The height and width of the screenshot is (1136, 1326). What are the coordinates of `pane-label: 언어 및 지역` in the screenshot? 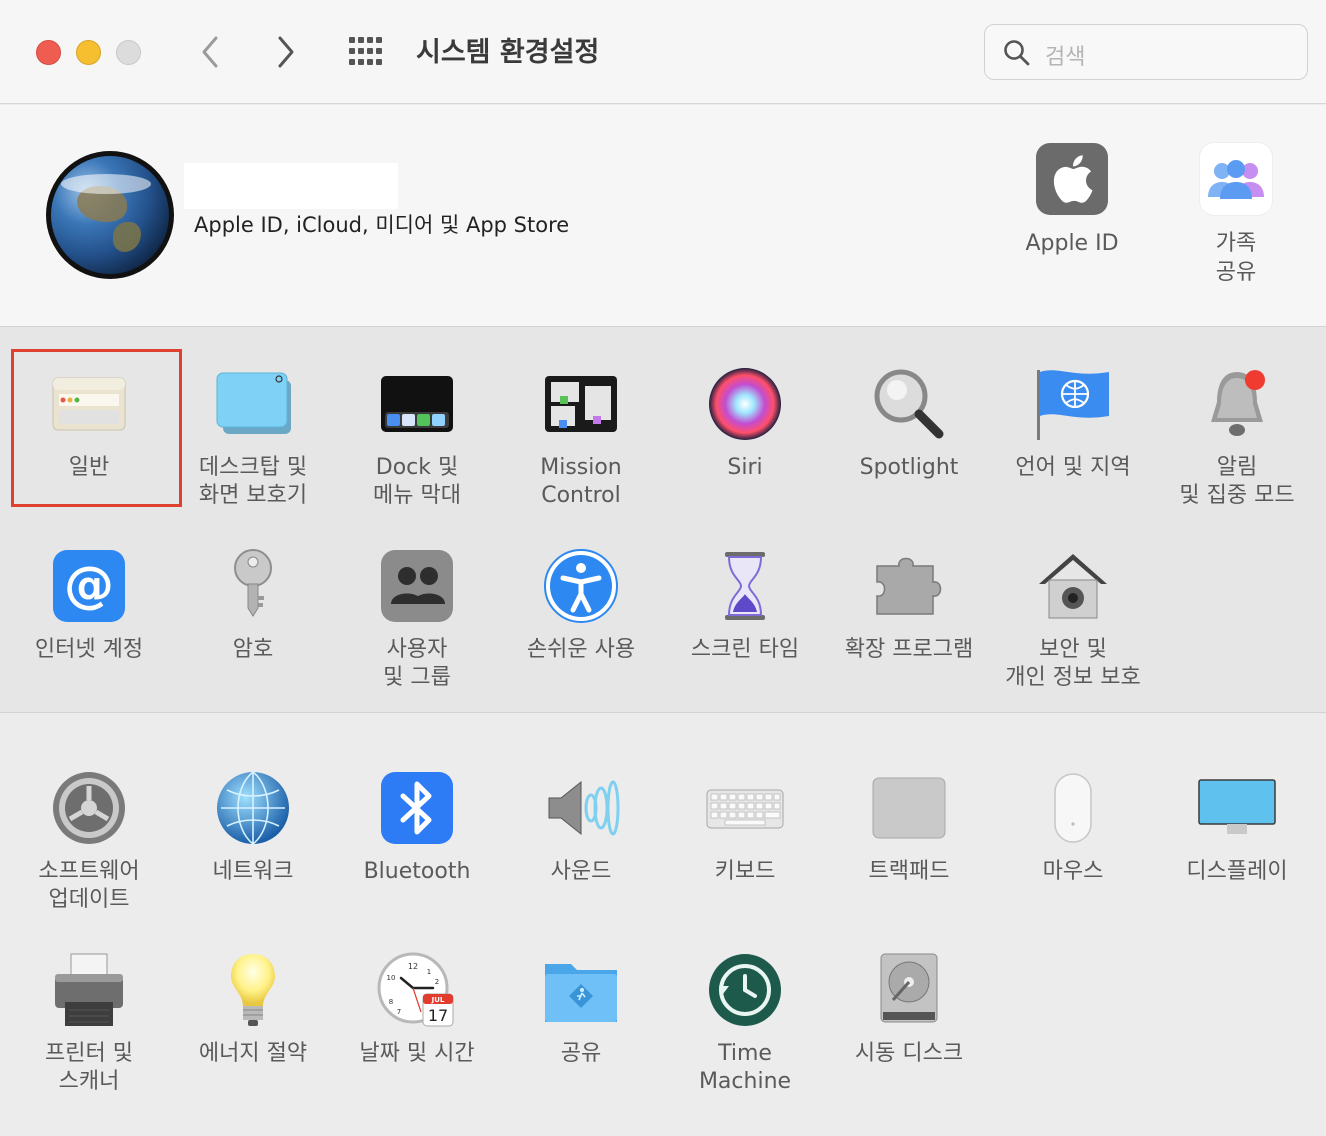 It's located at (1073, 467).